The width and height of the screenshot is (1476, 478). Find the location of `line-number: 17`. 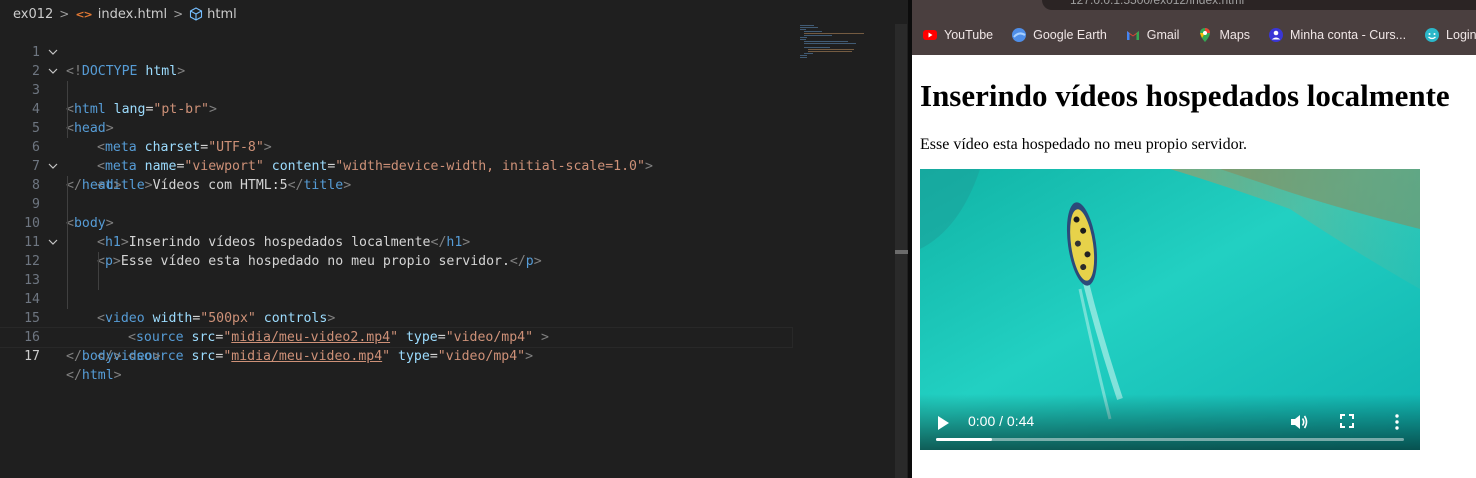

line-number: 17 is located at coordinates (32, 356).